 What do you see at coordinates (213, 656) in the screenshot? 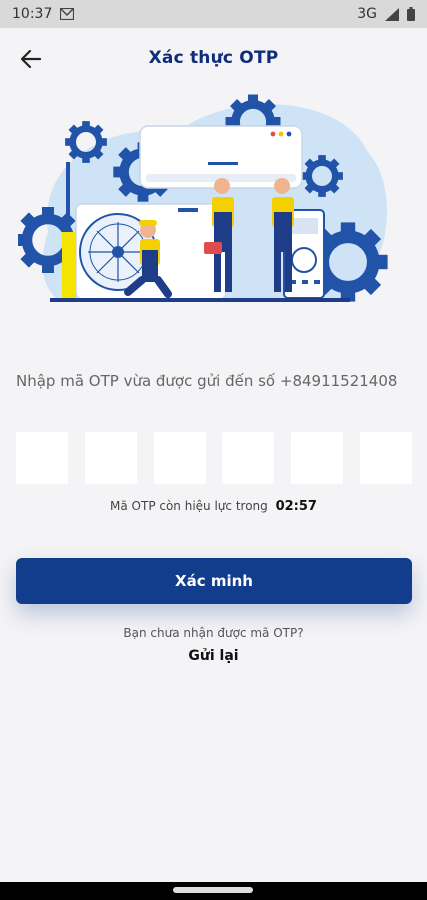
I see `resend-button: Gửi lại` at bounding box center [213, 656].